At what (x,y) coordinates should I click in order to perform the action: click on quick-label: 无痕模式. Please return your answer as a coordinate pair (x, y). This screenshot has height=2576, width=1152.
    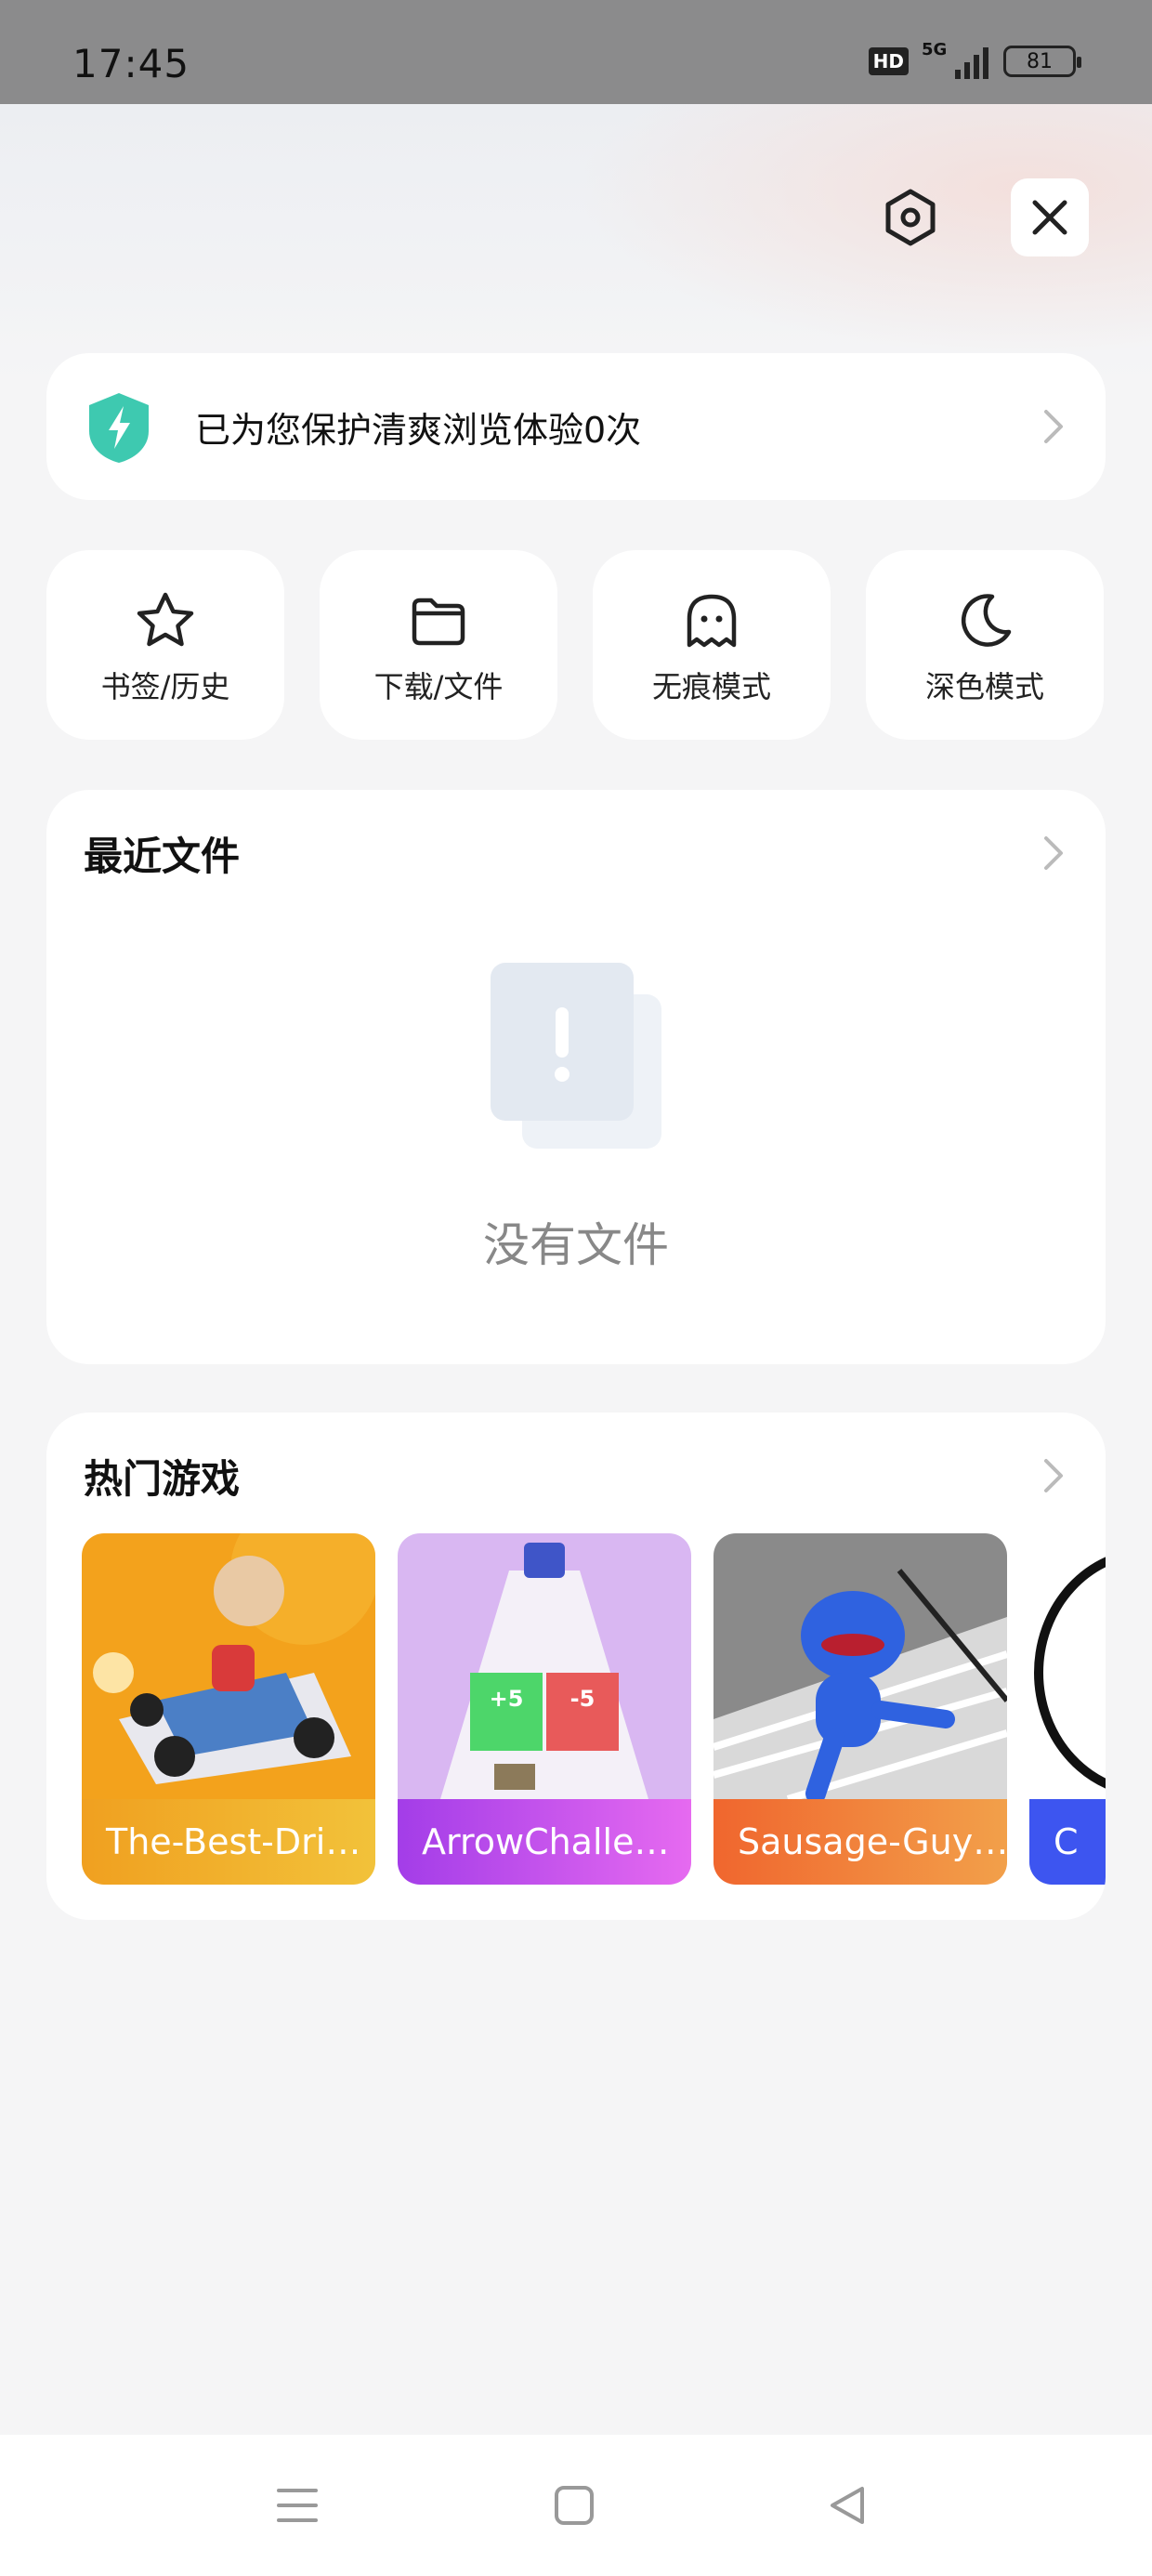
    Looking at the image, I should click on (711, 686).